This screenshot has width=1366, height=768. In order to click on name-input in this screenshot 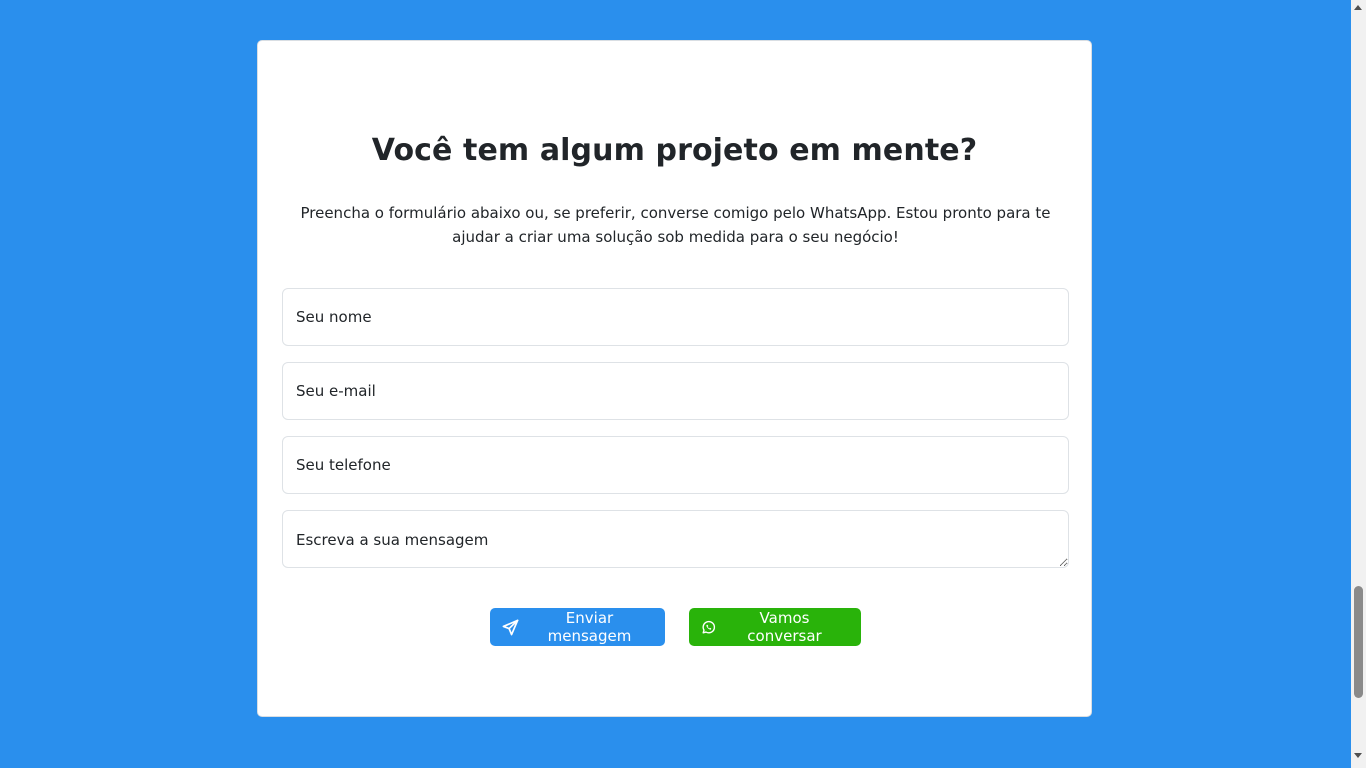, I will do `click(675, 317)`.